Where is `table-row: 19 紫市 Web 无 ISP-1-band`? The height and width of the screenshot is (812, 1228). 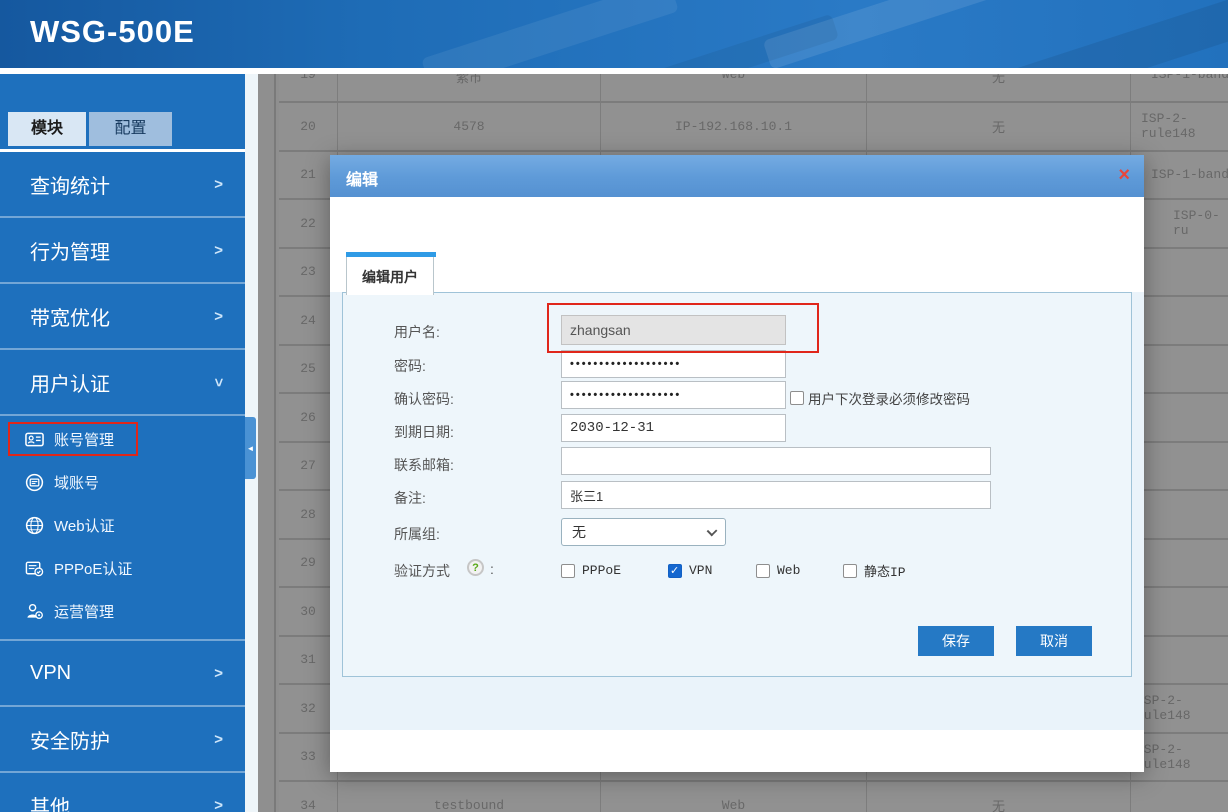 table-row: 19 紫市 Web 无 ISP-1-band is located at coordinates (753, 88).